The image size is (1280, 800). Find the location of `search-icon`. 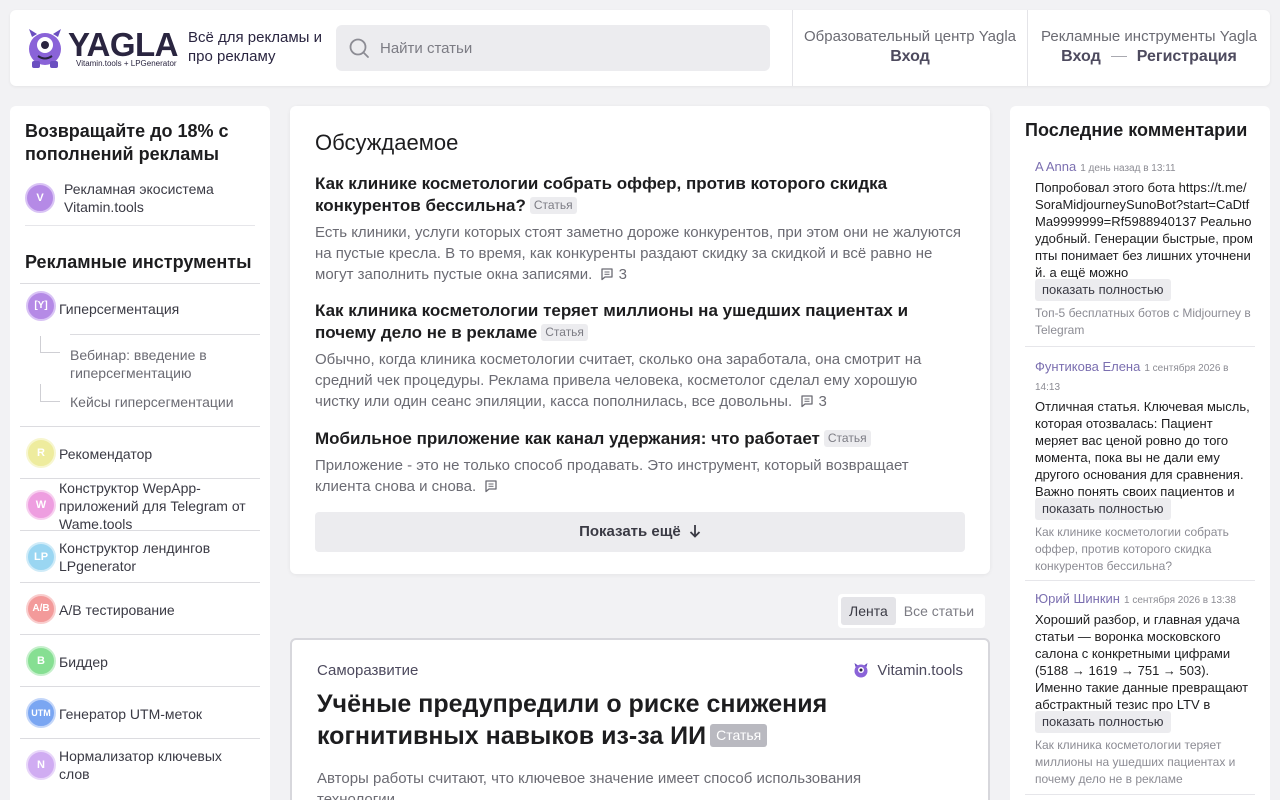

search-icon is located at coordinates (359, 48).